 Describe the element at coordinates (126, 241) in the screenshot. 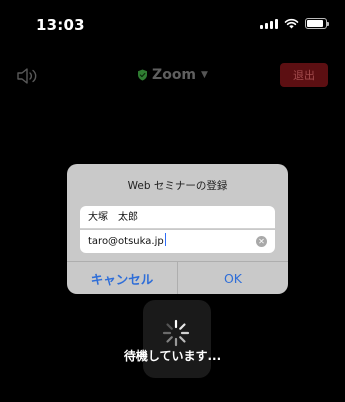

I see `email-field-value: taro@otsuka.jp` at that location.